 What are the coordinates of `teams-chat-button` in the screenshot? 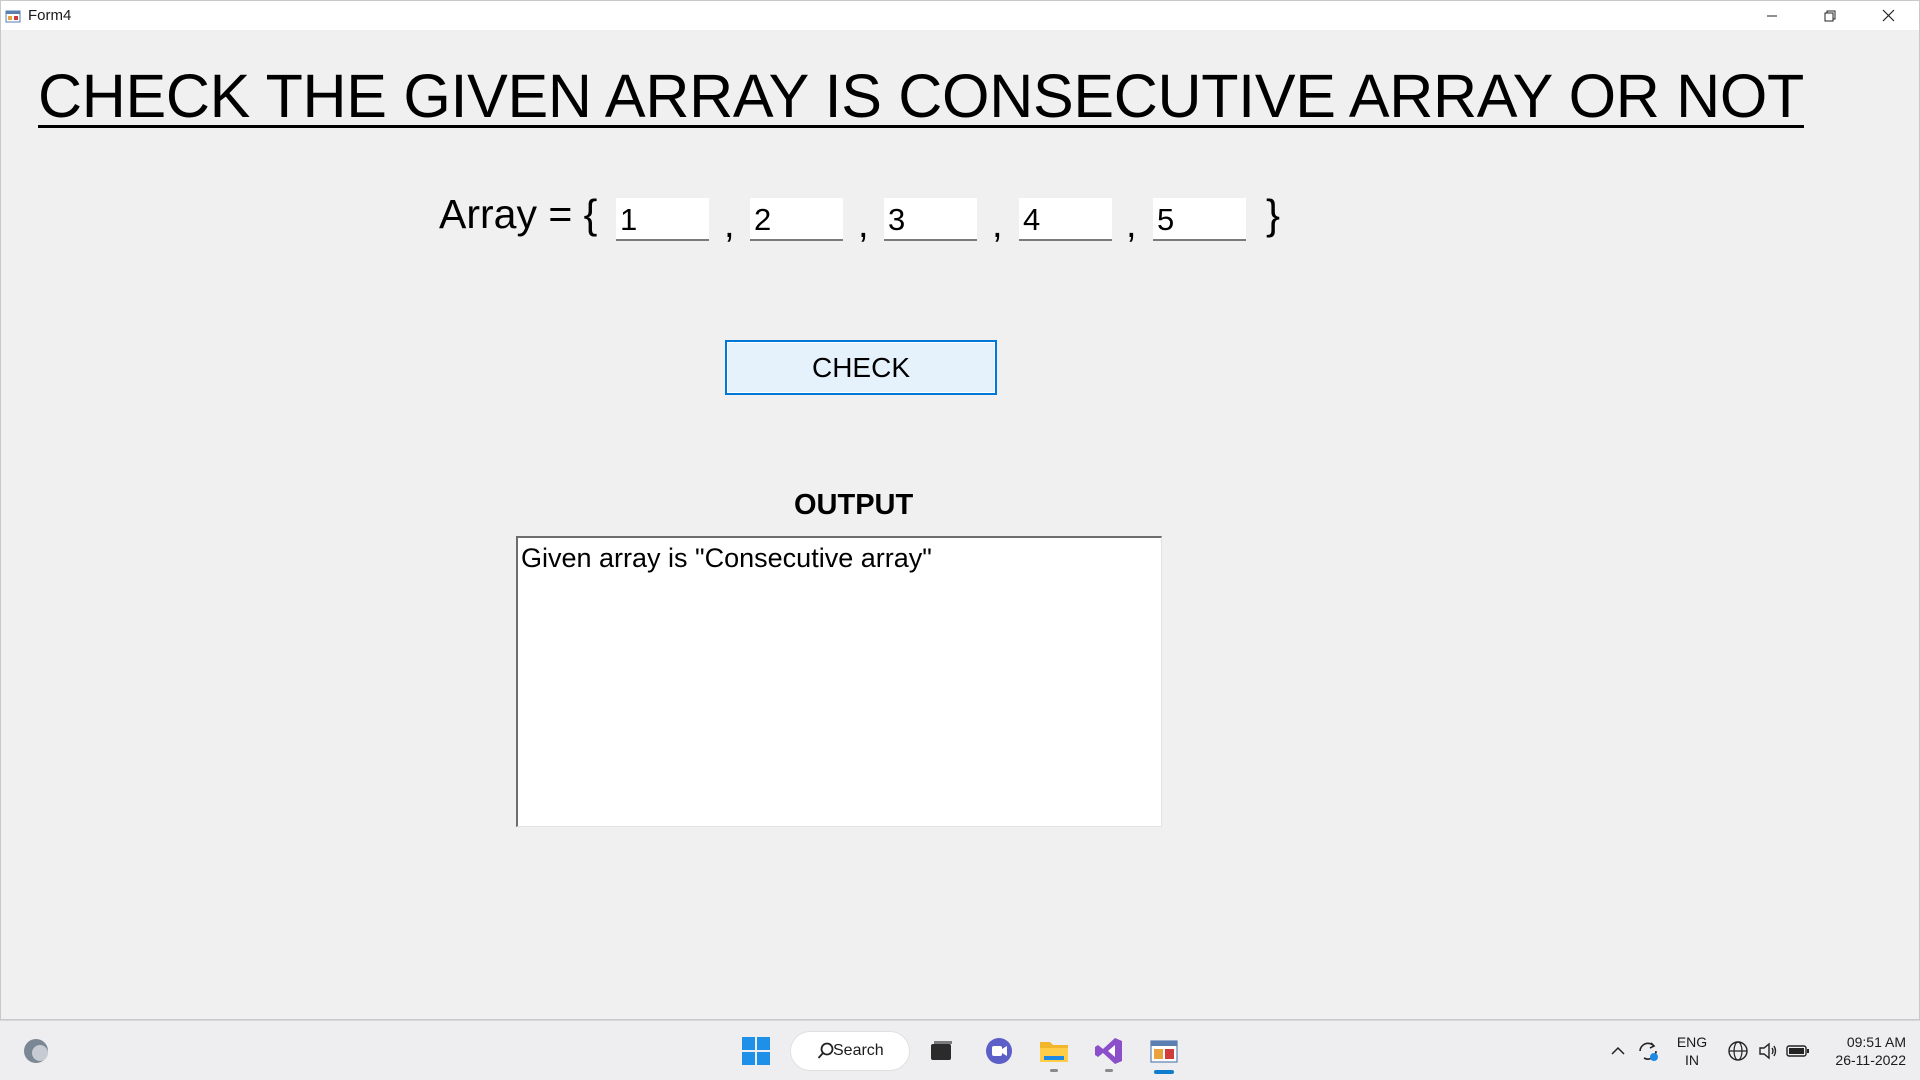 It's located at (999, 1051).